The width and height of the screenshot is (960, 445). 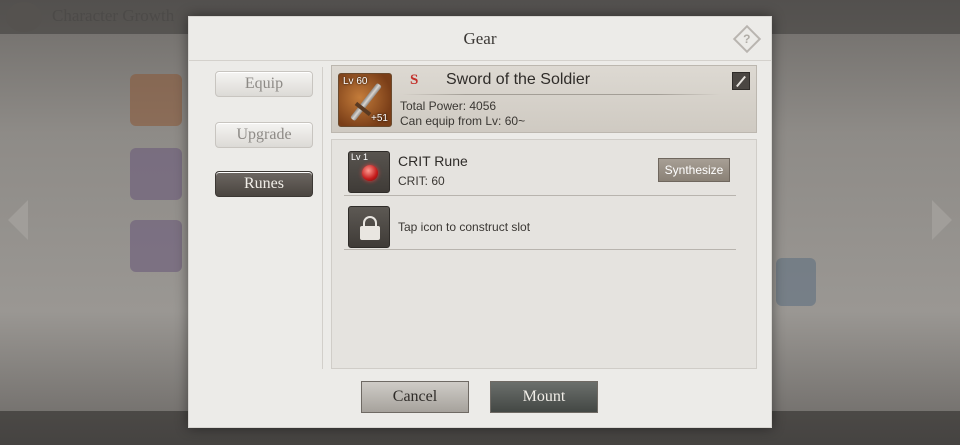 What do you see at coordinates (540, 172) in the screenshot?
I see `rune-slot-1: Lv 1 CRIT Rune CRIT: 60 Synthesize` at bounding box center [540, 172].